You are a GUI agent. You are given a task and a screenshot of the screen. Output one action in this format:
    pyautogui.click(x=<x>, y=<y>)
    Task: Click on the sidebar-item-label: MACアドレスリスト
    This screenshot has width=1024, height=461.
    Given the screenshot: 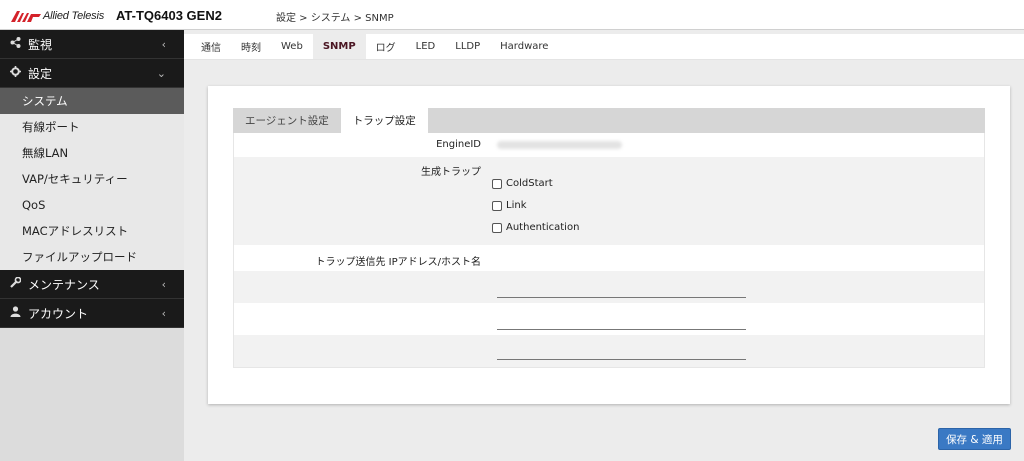 What is the action you would take?
    pyautogui.click(x=75, y=231)
    